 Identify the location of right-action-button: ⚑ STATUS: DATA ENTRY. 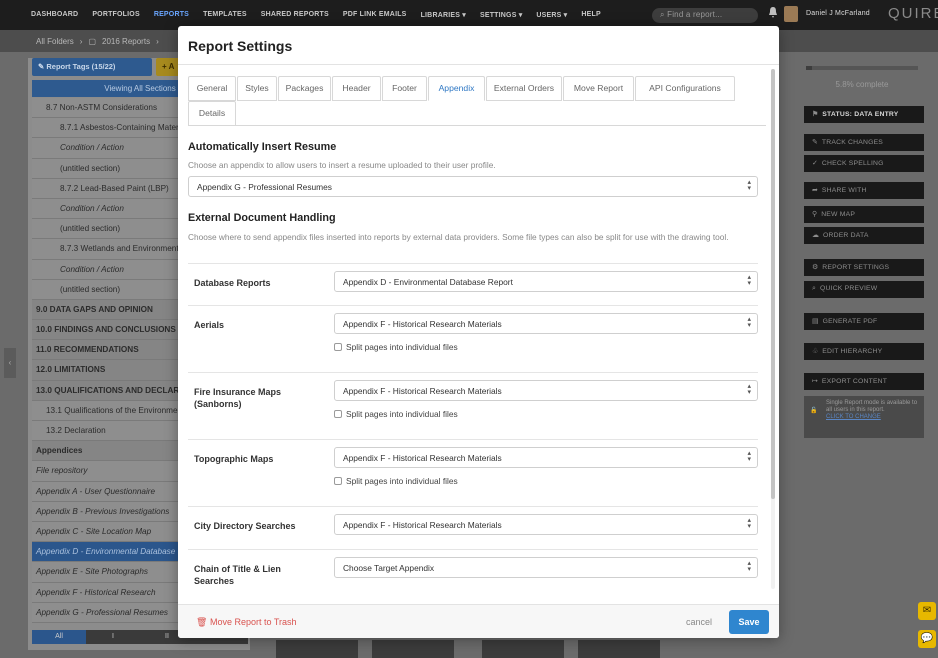
(864, 114).